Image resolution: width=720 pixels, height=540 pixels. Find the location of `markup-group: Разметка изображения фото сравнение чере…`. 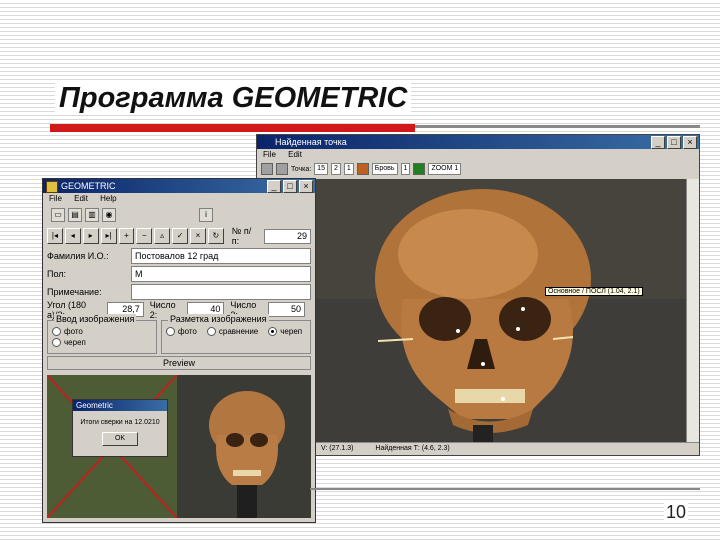

markup-group: Разметка изображения фото сравнение чере… is located at coordinates (236, 334).